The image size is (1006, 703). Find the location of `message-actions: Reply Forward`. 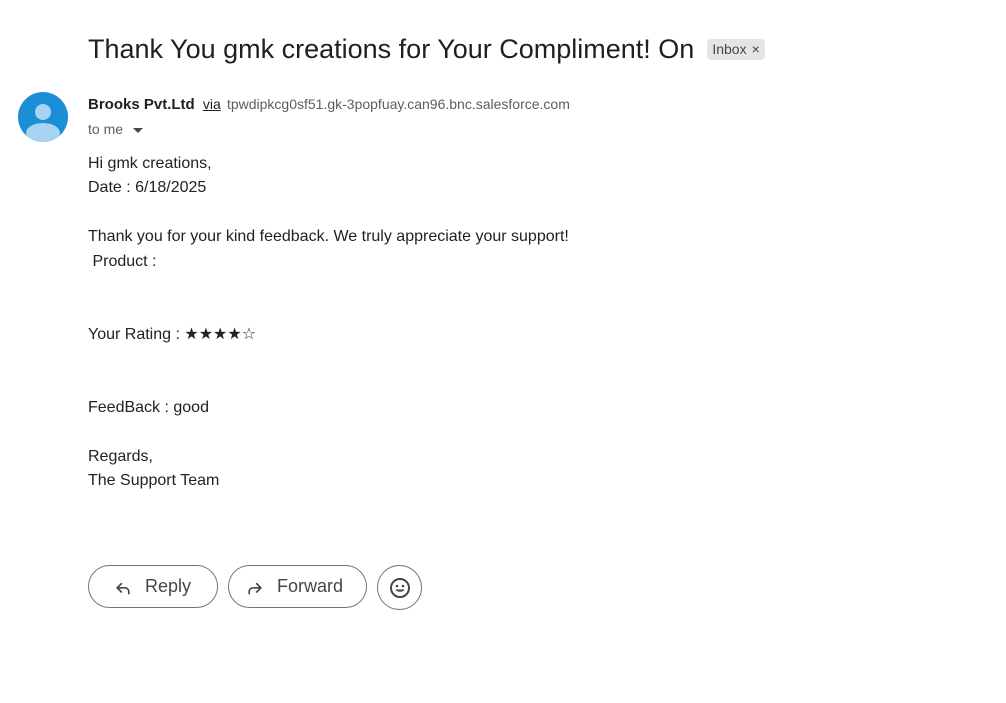

message-actions: Reply Forward is located at coordinates (255, 587).